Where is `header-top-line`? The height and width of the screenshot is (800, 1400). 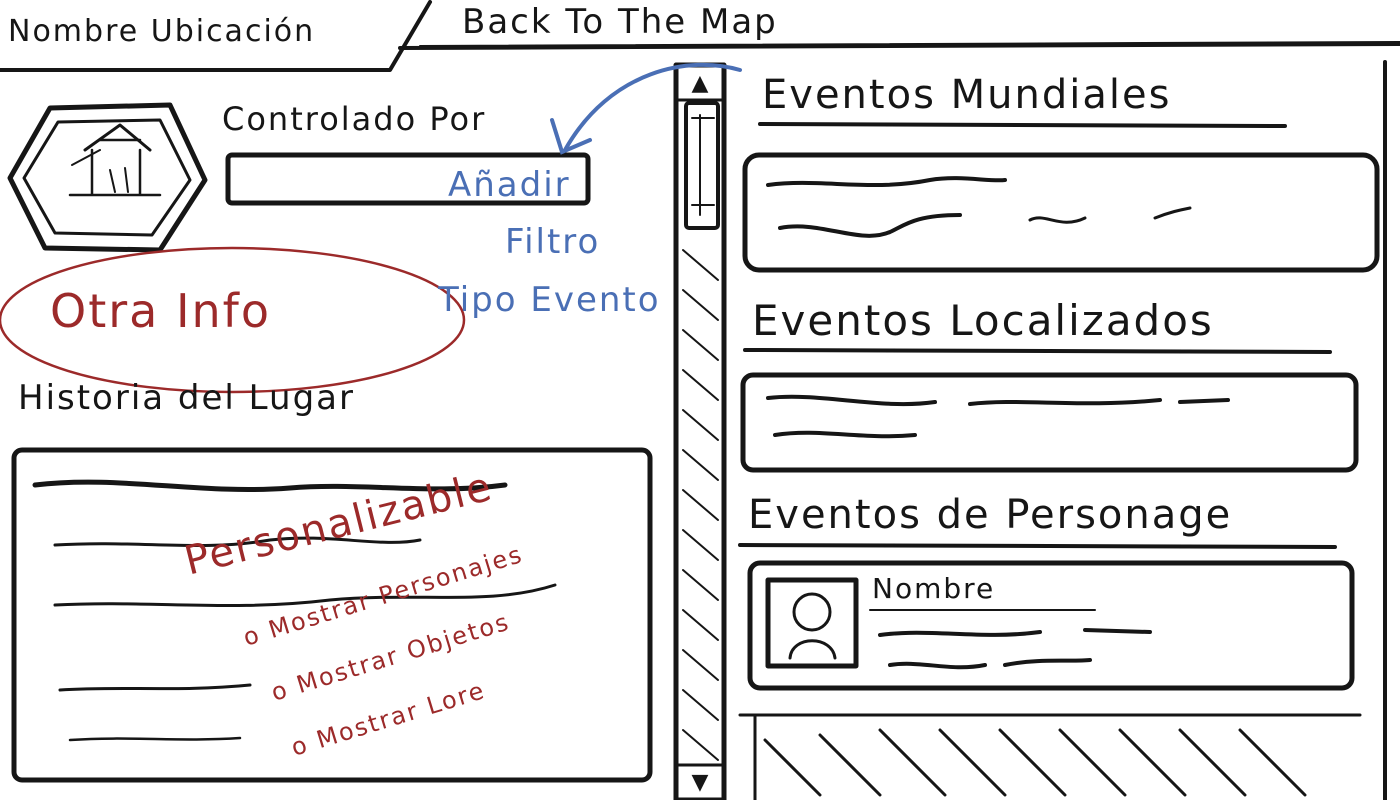 header-top-line is located at coordinates (899, 46).